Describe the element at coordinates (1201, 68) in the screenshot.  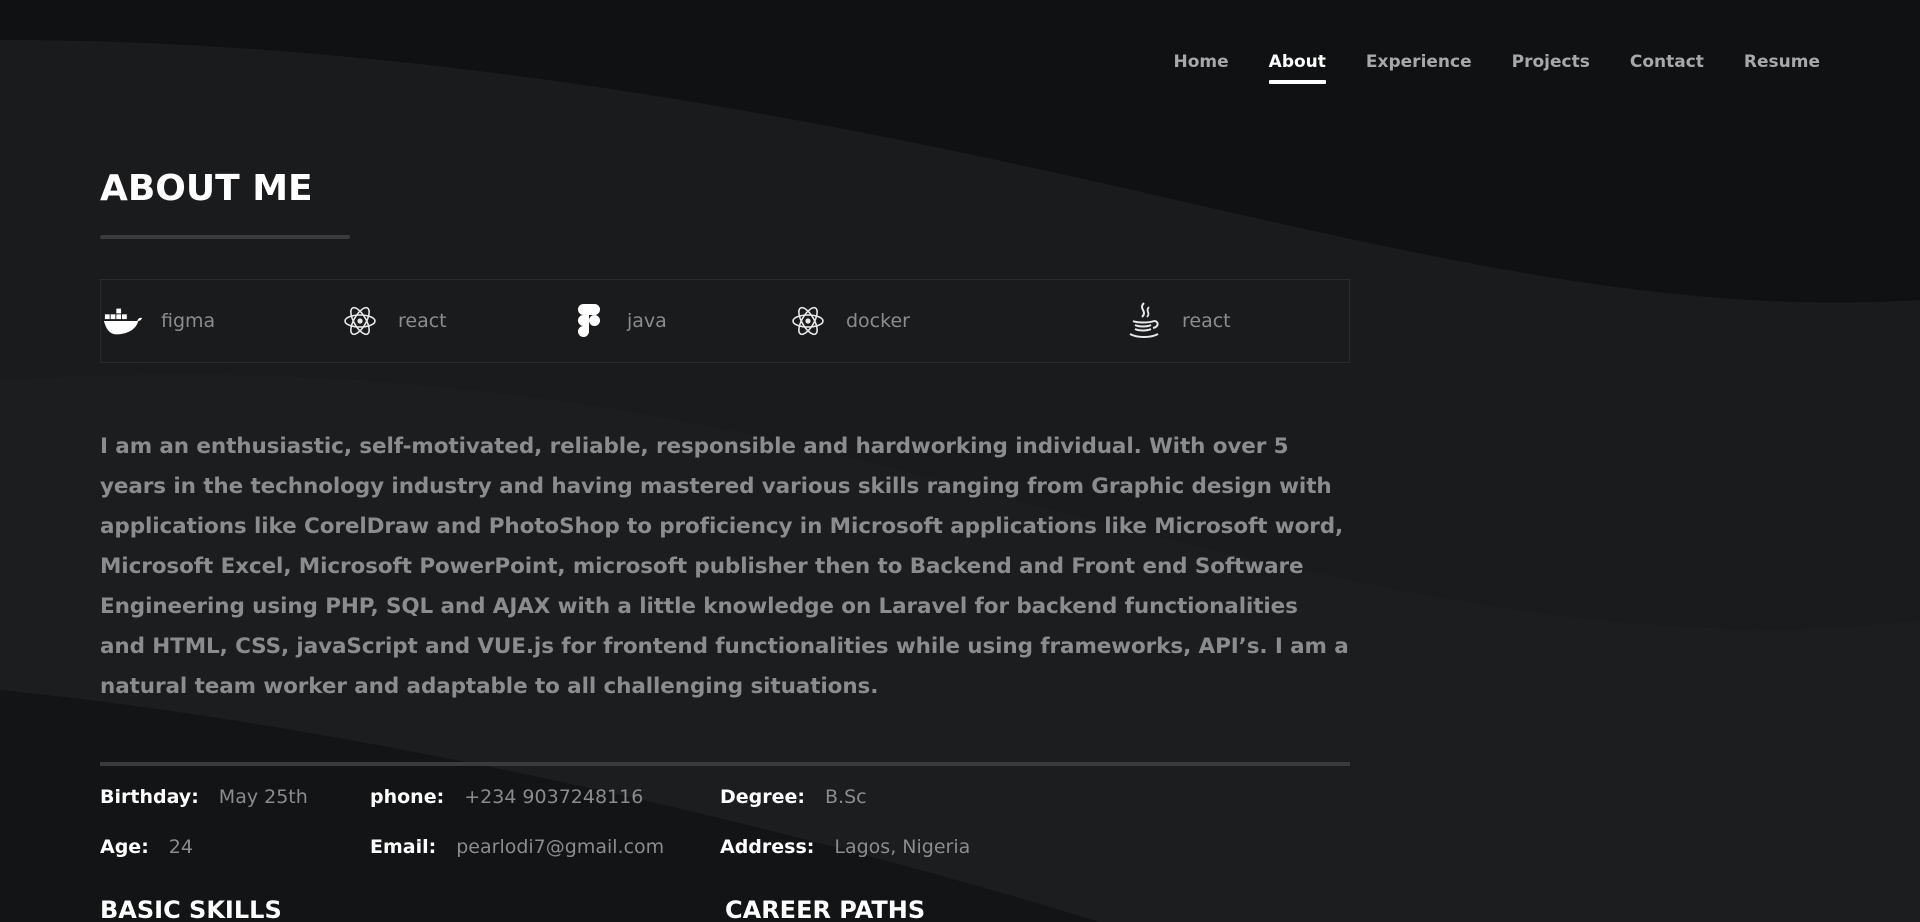
I see `nav-home: Home` at that location.